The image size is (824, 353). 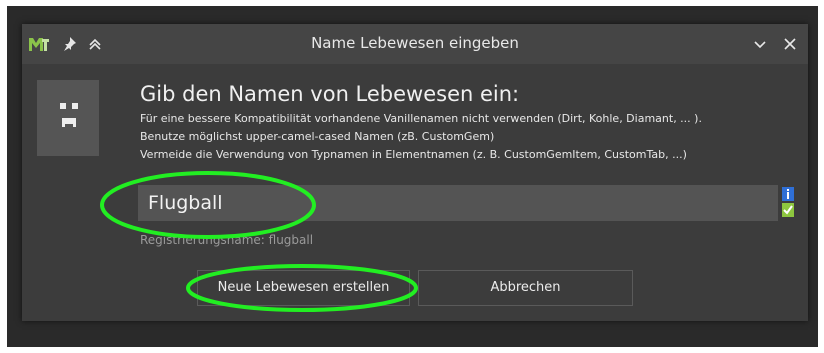 What do you see at coordinates (303, 288) in the screenshot?
I see `create-entity-button: Neue Lebewesen erstellen` at bounding box center [303, 288].